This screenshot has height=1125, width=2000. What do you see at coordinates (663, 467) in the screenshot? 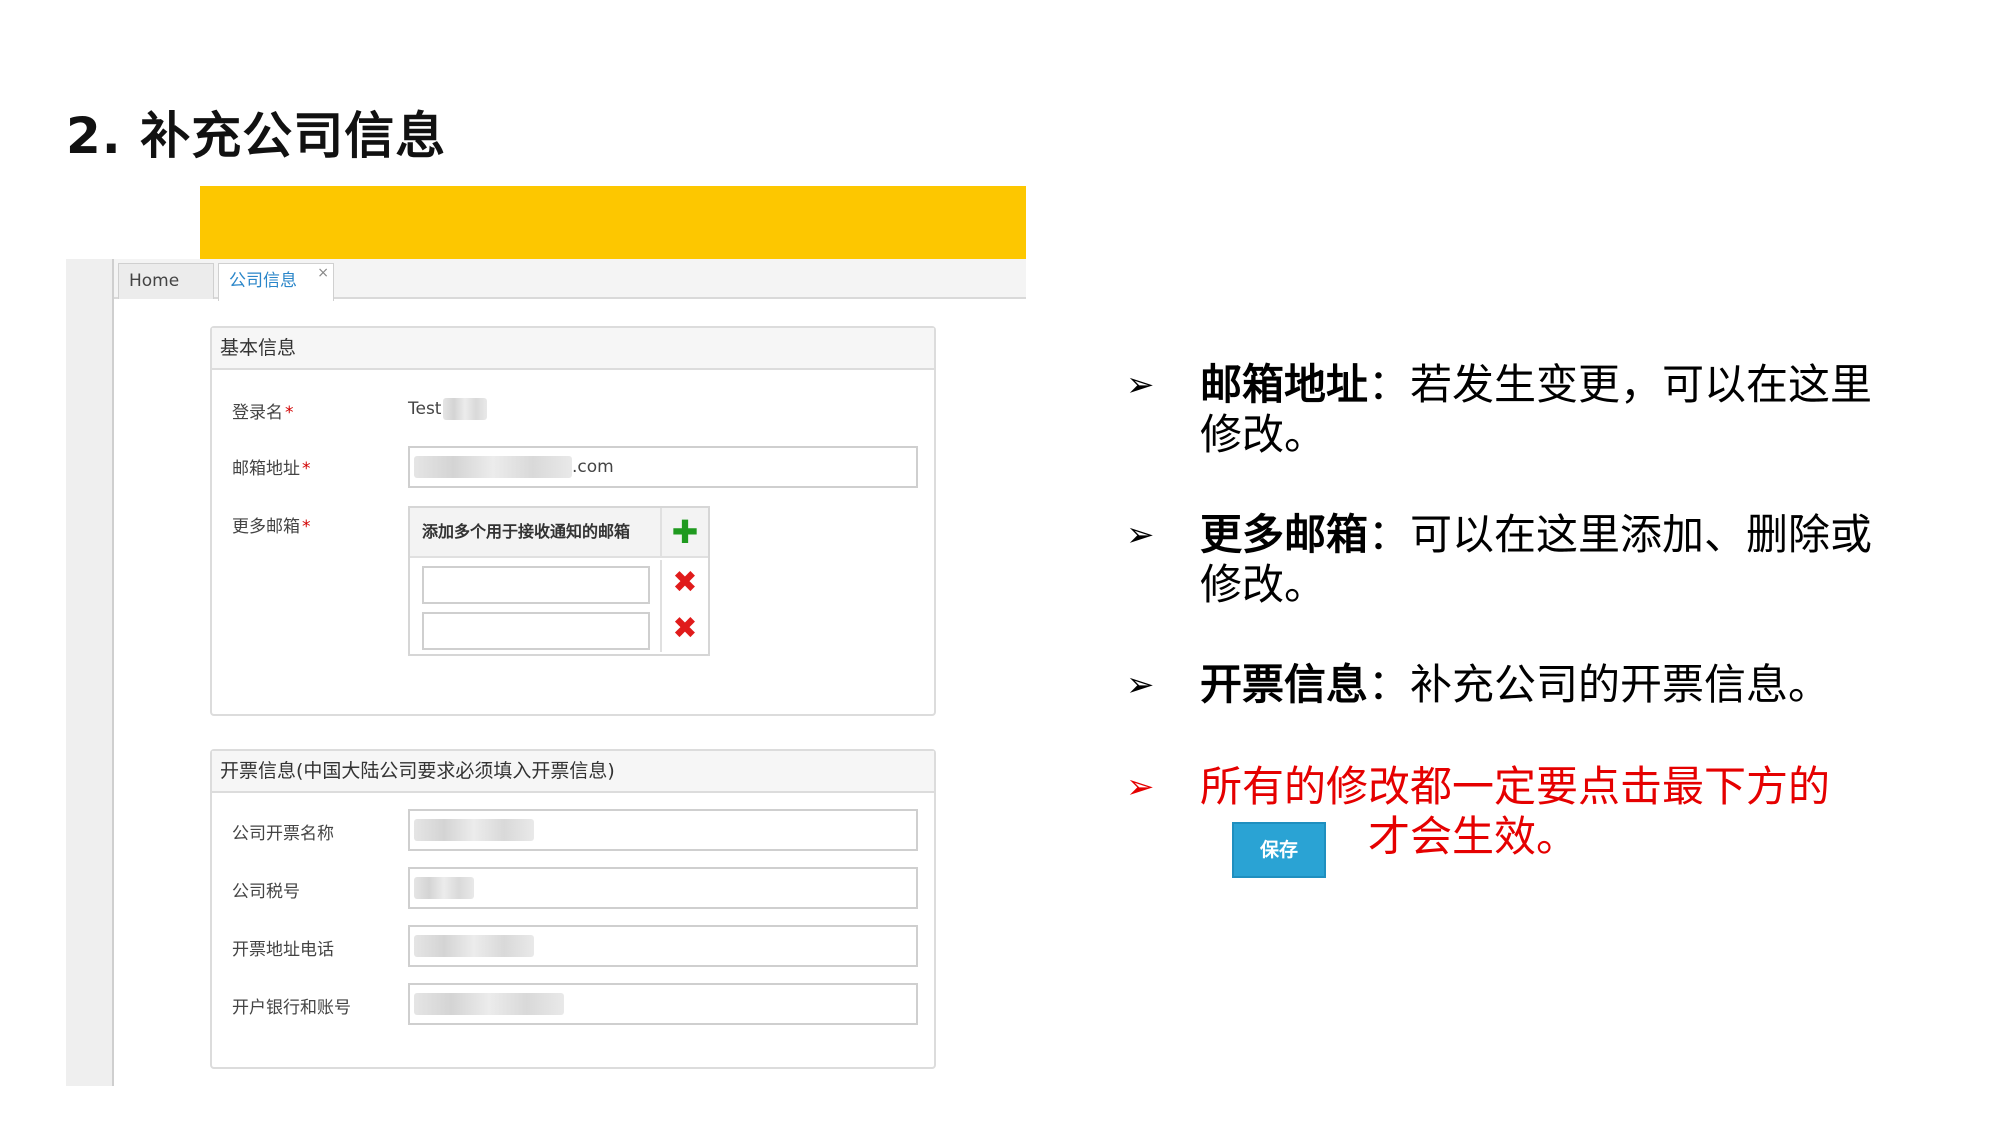
I see `email-input: .com` at bounding box center [663, 467].